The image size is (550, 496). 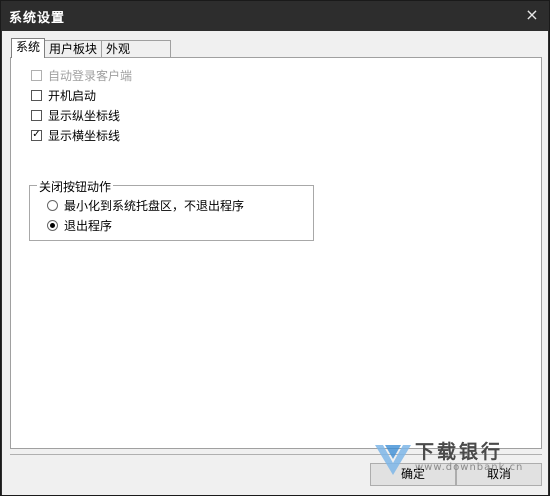 I want to click on close-action-group: 关闭按钮动作 最小化到系统托盘区，不退出程序 退出程序, so click(x=171, y=209).